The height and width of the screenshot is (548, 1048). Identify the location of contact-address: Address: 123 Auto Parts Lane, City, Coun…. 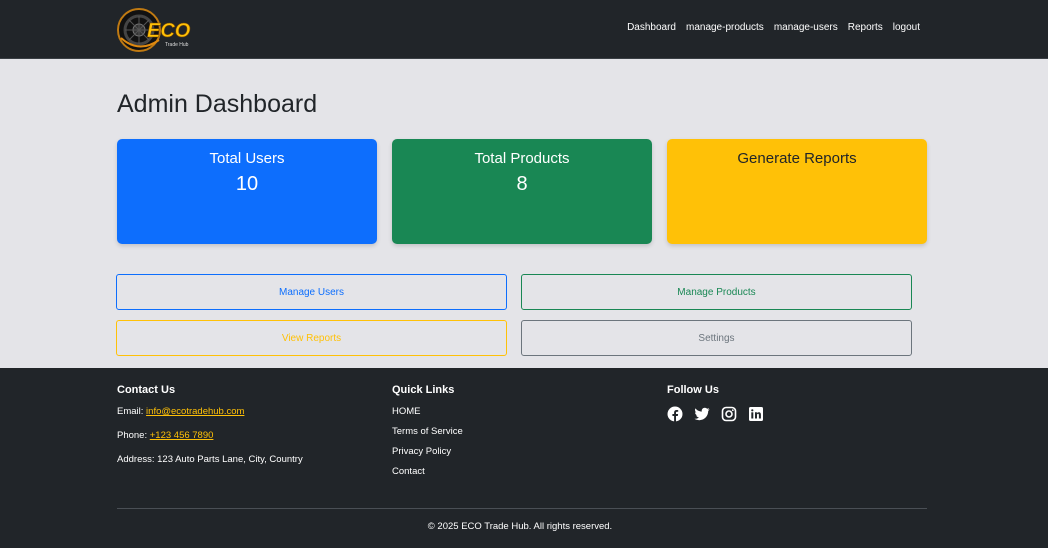
(210, 459).